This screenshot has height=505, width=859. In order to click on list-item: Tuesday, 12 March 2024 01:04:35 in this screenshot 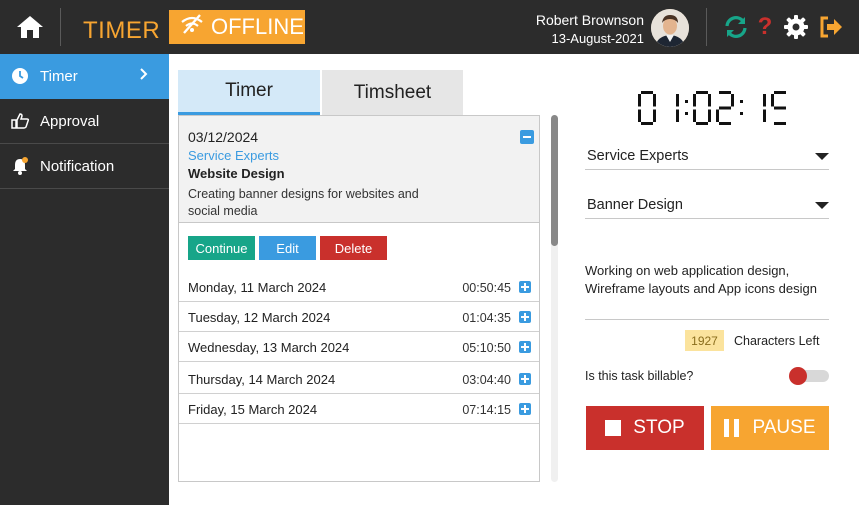, I will do `click(359, 317)`.